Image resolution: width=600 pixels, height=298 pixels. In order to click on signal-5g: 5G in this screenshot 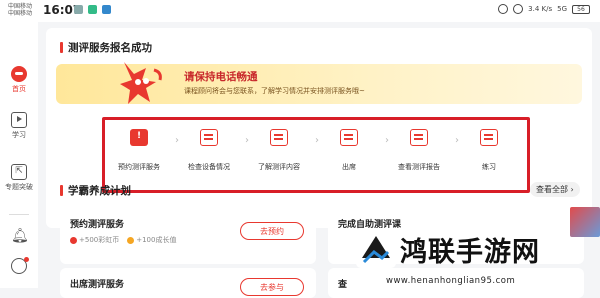, I will do `click(562, 9)`.